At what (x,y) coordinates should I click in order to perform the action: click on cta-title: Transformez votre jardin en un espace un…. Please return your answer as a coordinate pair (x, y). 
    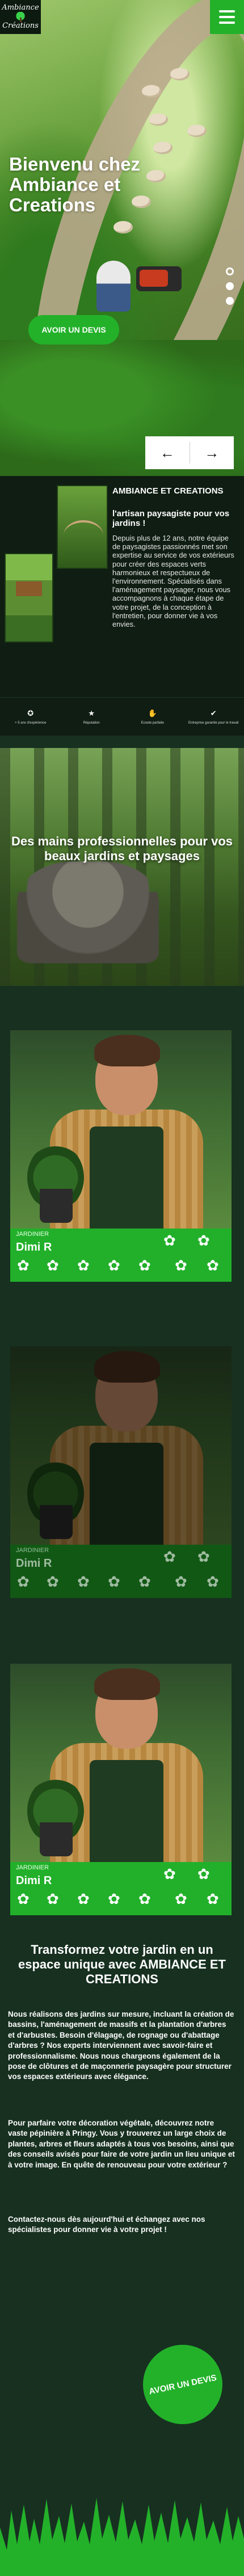
    Looking at the image, I should click on (122, 1964).